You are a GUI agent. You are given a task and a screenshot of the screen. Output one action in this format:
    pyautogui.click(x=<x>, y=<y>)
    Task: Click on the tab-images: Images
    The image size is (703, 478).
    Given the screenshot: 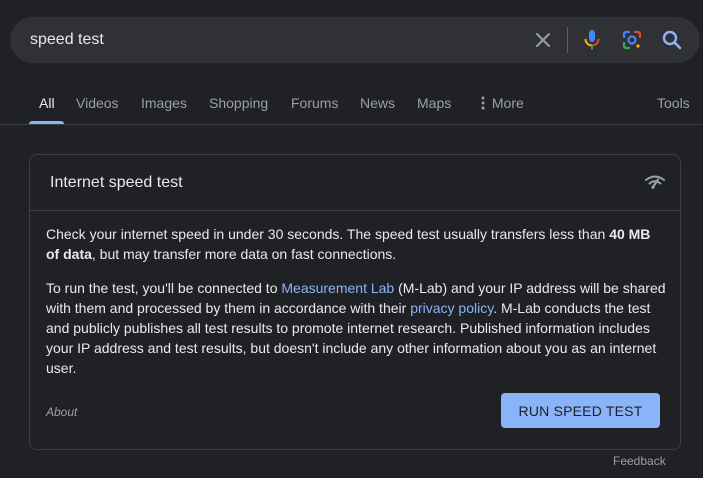 What is the action you would take?
    pyautogui.click(x=164, y=104)
    